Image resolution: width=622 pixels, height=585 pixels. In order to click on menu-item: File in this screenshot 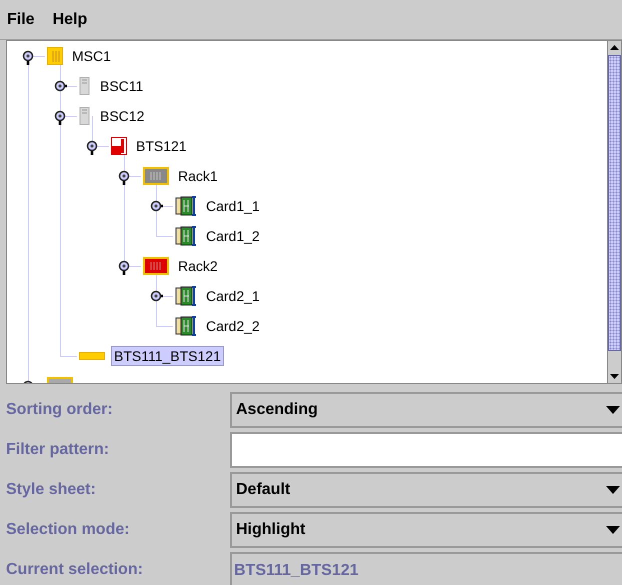, I will do `click(21, 20)`.